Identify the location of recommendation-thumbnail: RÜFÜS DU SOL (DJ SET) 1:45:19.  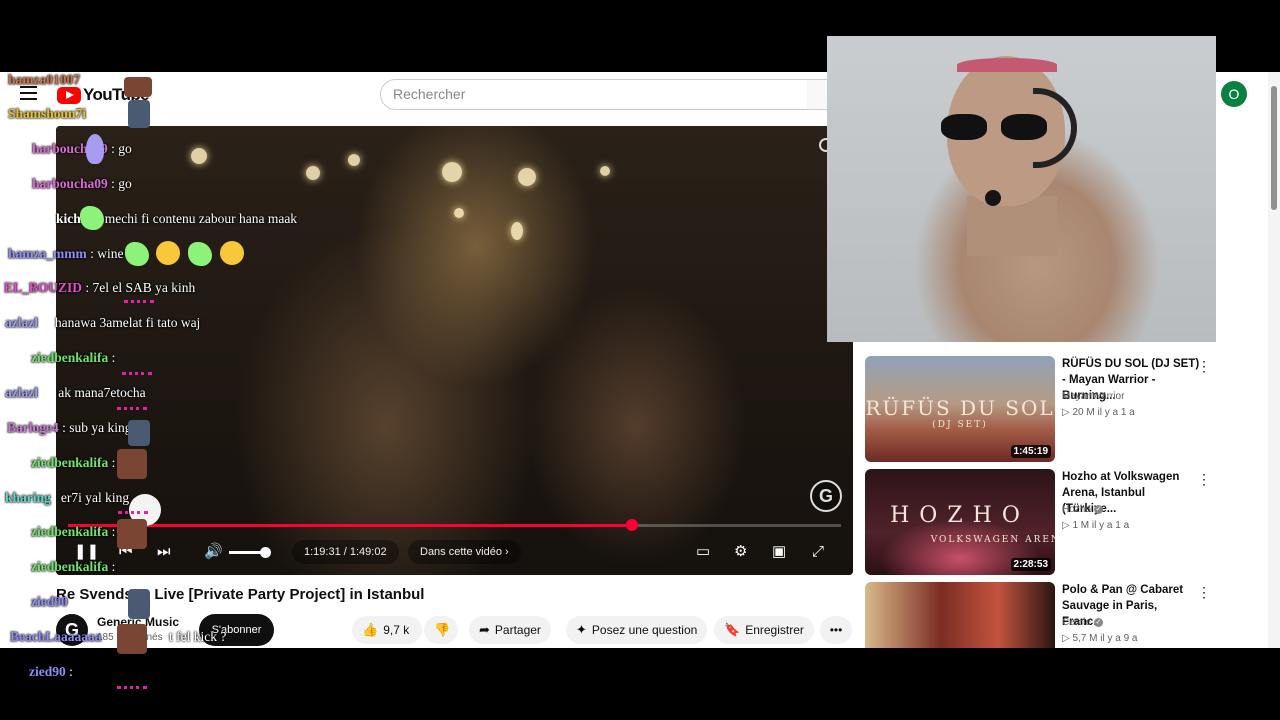
(960, 409).